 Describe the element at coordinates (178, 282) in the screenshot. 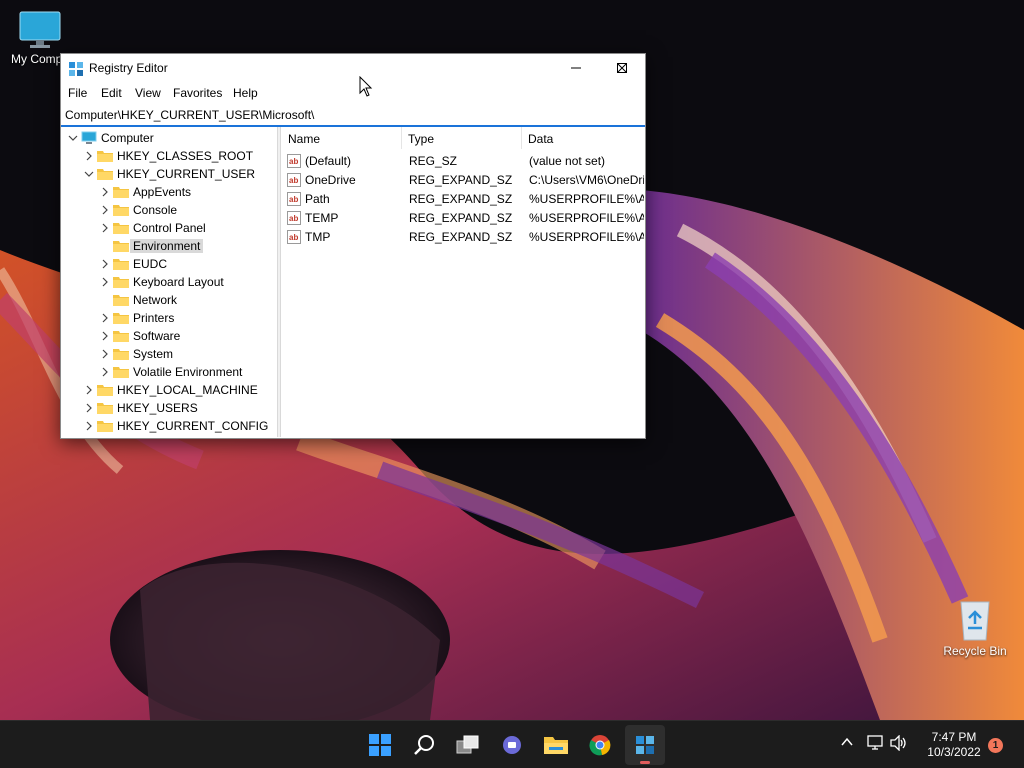

I see `tree-item-label: Keyboard Layout` at that location.